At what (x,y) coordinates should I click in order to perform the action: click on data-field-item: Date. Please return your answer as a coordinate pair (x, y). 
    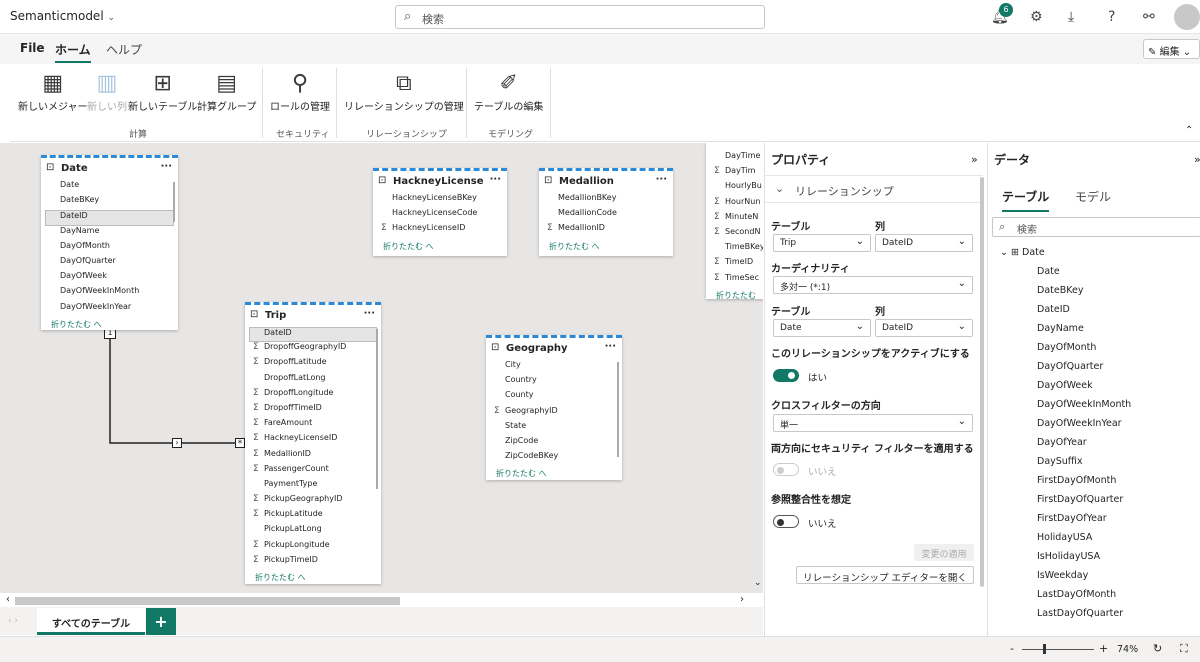
    Looking at the image, I should click on (1048, 271).